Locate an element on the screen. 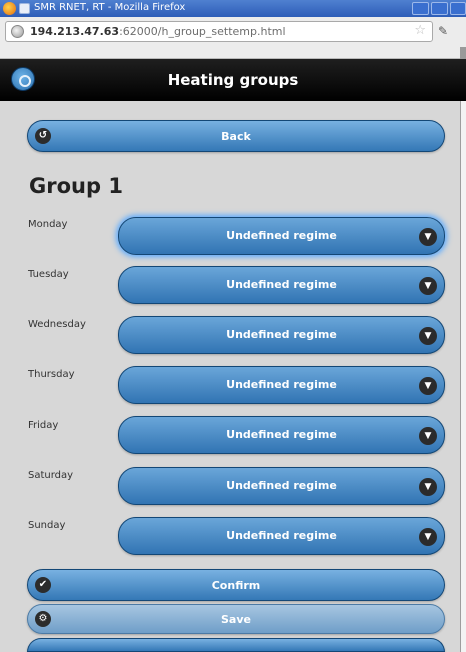 This screenshot has width=466, height=652. back-button: ↺ Back is located at coordinates (236, 136).